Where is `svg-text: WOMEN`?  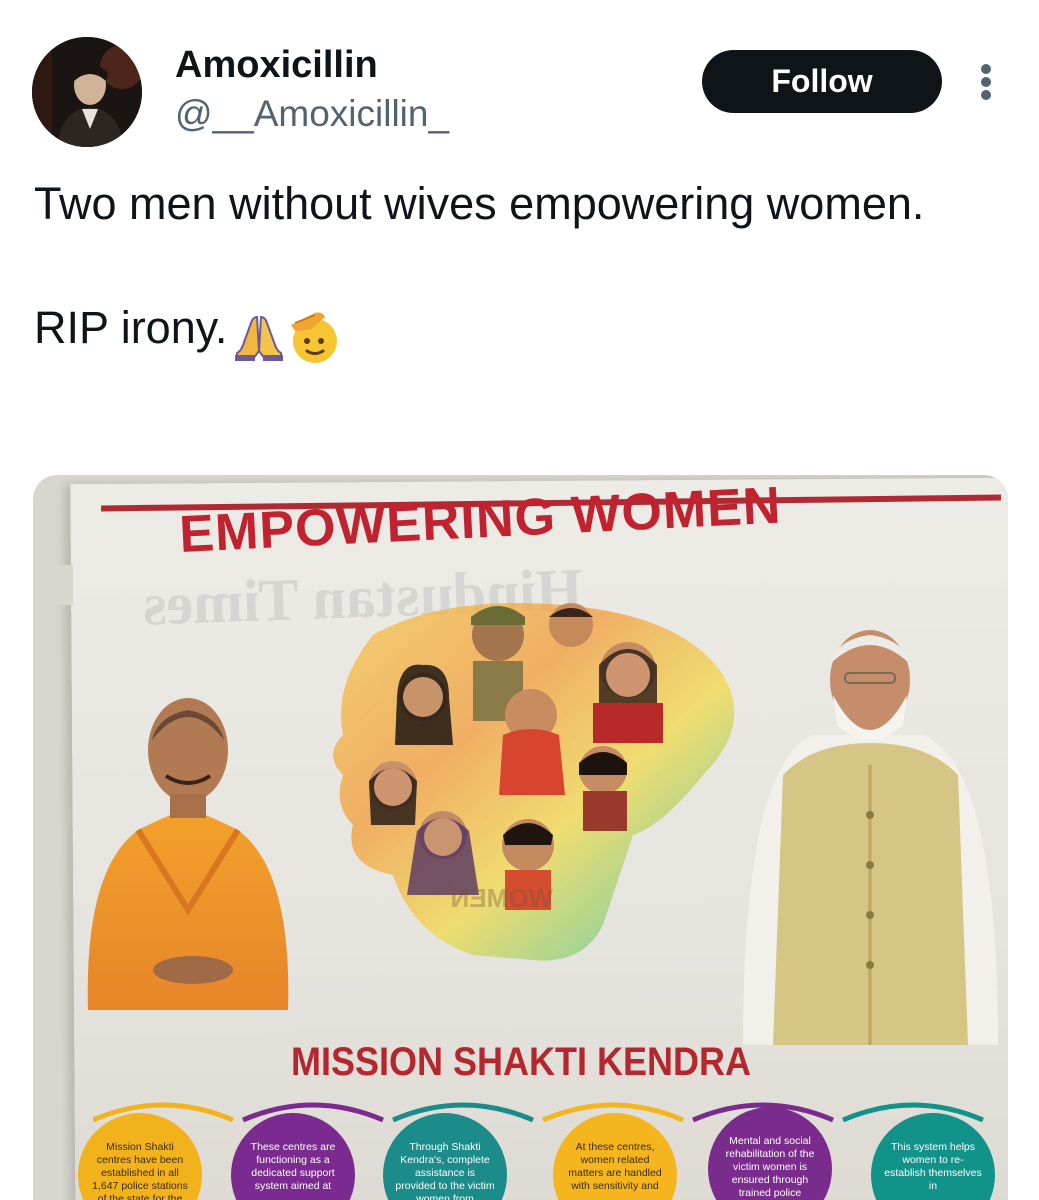 svg-text: WOMEN is located at coordinates (501, 898).